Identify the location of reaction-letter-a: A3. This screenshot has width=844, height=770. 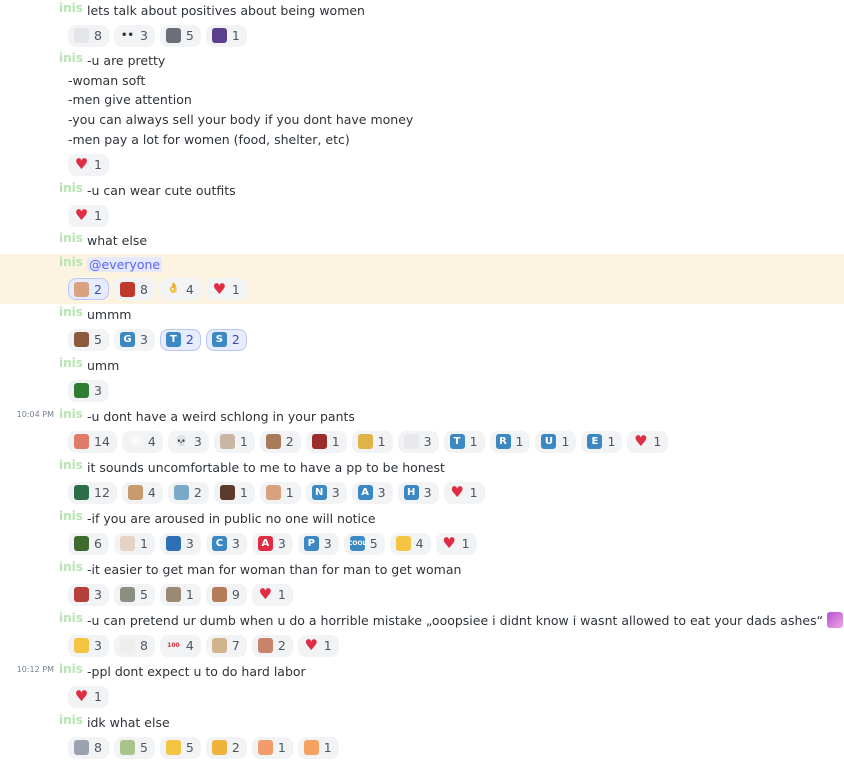
(372, 492).